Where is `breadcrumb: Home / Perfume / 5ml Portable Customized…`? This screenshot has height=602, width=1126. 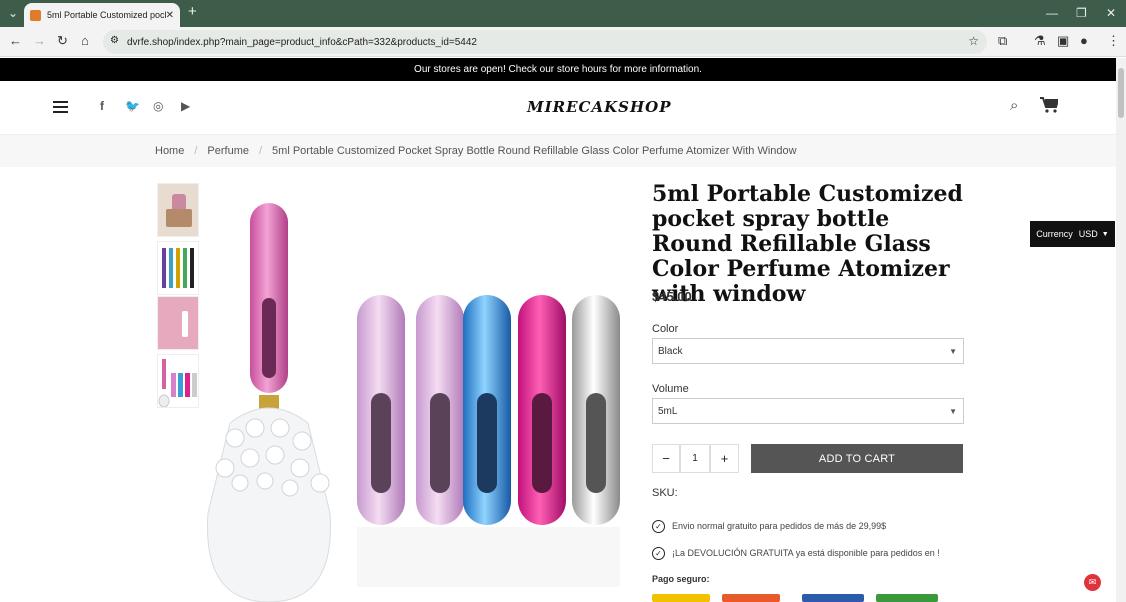 breadcrumb: Home / Perfume / 5ml Portable Customized… is located at coordinates (558, 151).